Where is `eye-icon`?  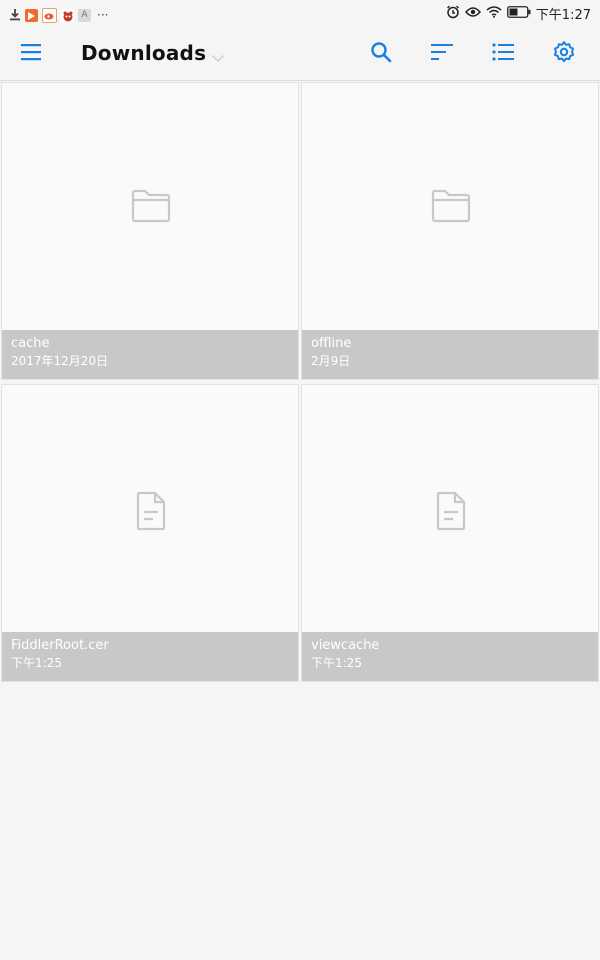 eye-icon is located at coordinates (472, 14).